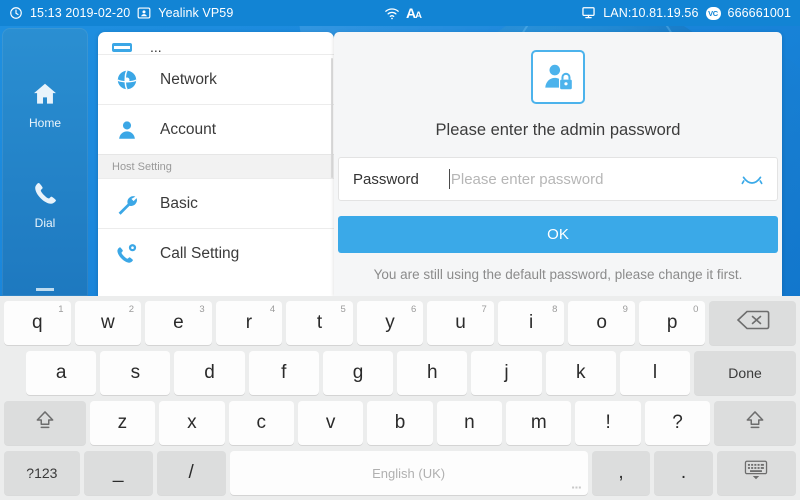 The width and height of the screenshot is (800, 500). I want to click on keyboard-row-4: ?123 _ / English (UK) ▪▪▪ , ., so click(400, 473).